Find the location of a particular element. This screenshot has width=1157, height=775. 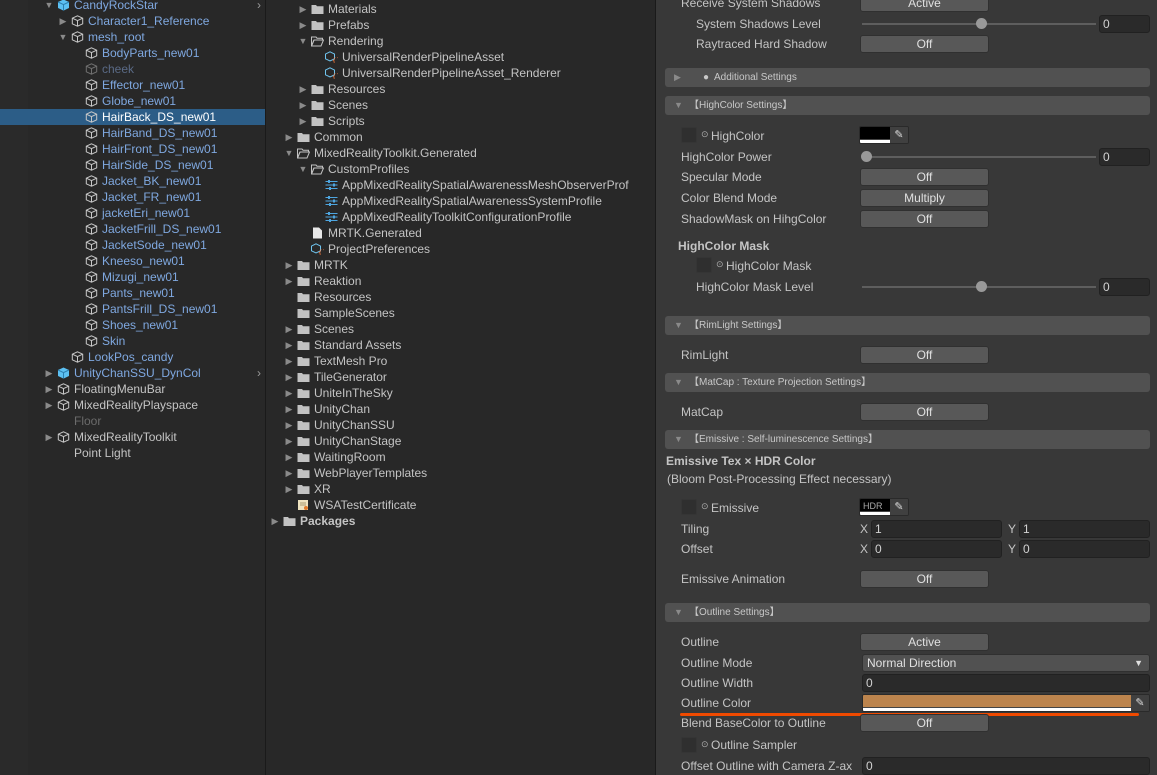

outline-mode-dropdown: Normal Direction ▼ is located at coordinates (1006, 663).